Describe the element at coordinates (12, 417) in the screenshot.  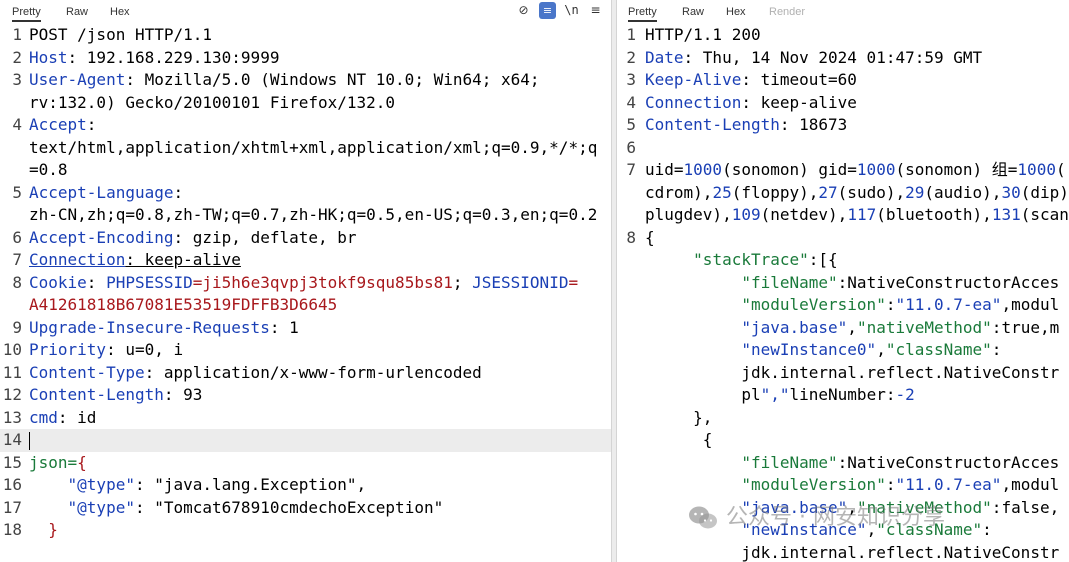
I see `line-number: 13` at that location.